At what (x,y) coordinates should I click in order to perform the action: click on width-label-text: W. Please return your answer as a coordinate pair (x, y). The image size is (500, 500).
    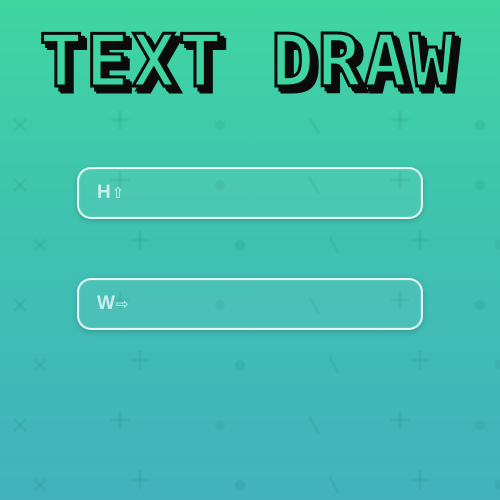
    Looking at the image, I should click on (106, 303).